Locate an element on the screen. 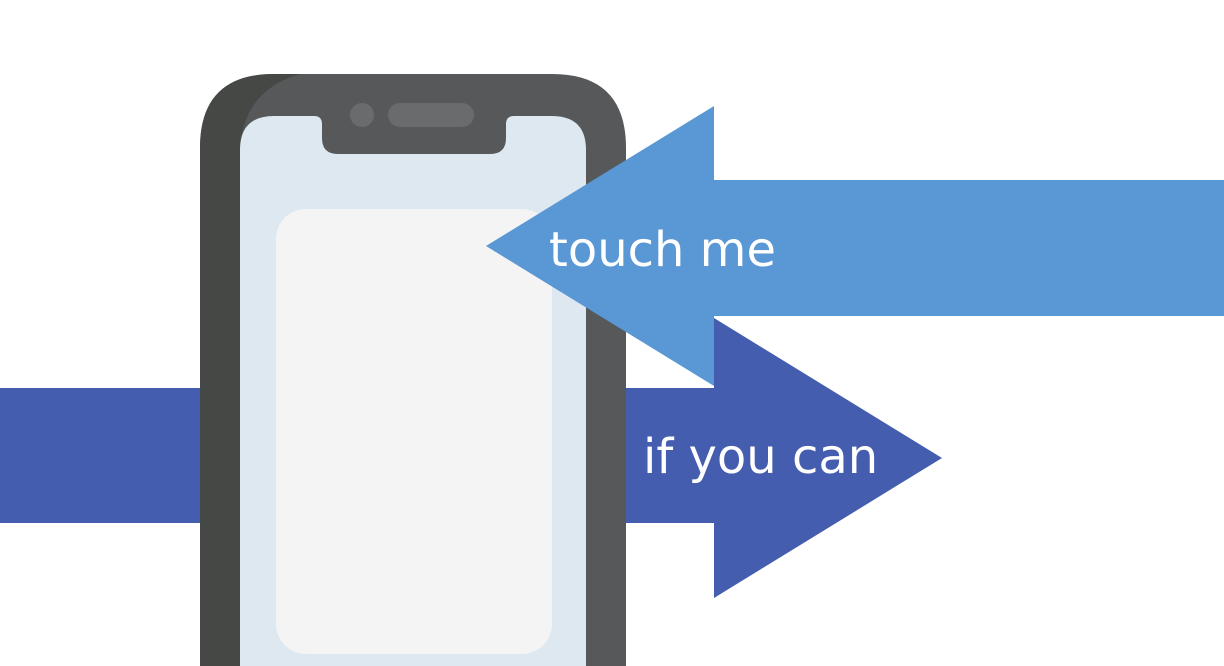 This screenshot has width=1224, height=666. touch-label: touch me is located at coordinates (662, 250).